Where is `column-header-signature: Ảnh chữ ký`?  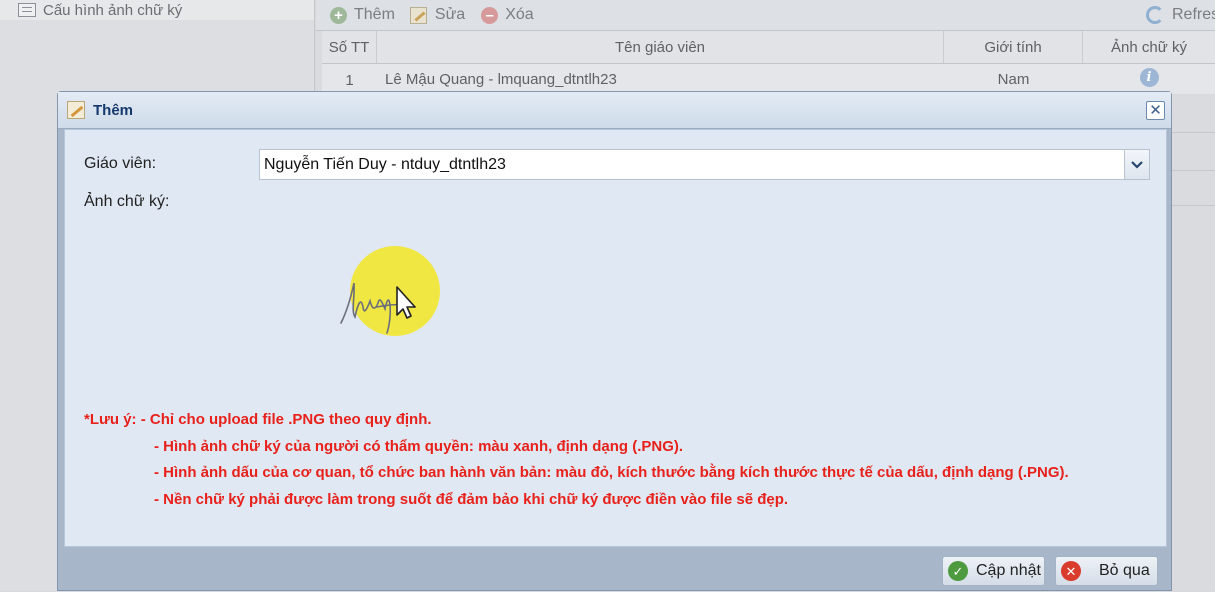
column-header-signature: Ảnh chữ ký is located at coordinates (1149, 47).